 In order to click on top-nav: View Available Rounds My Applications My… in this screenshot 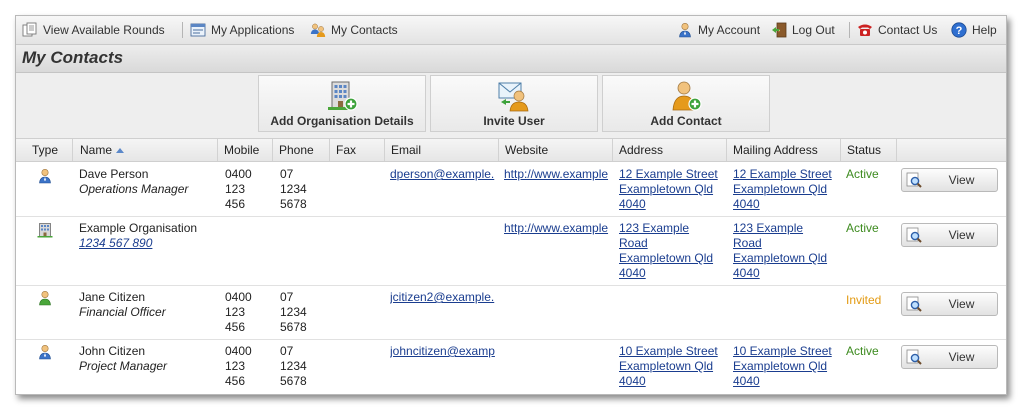, I will do `click(511, 30)`.